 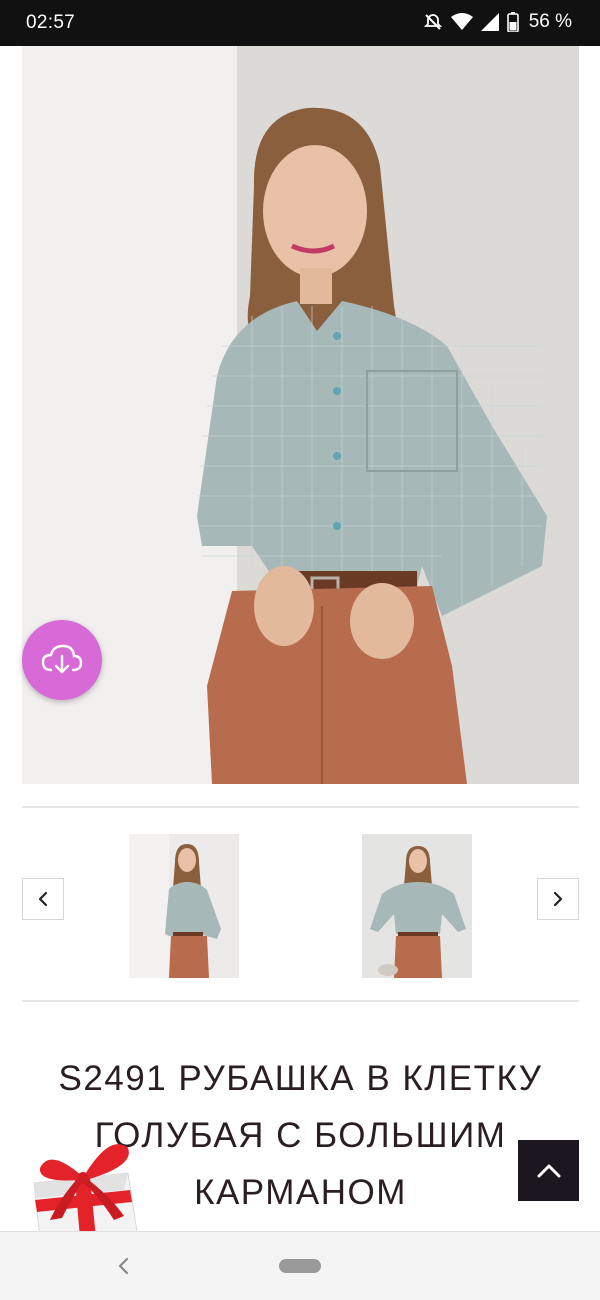 I want to click on chevron-right-icon, so click(x=558, y=899).